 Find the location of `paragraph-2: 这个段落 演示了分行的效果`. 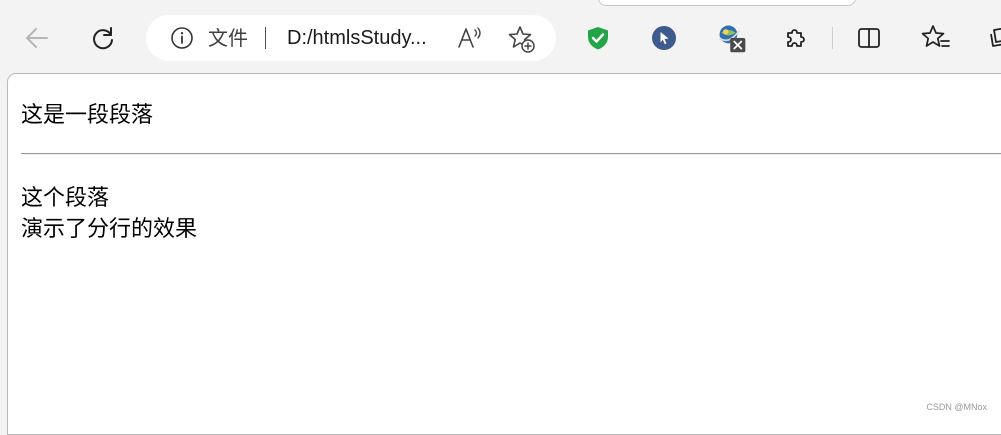

paragraph-2: 这个段落 演示了分行的效果 is located at coordinates (109, 214).